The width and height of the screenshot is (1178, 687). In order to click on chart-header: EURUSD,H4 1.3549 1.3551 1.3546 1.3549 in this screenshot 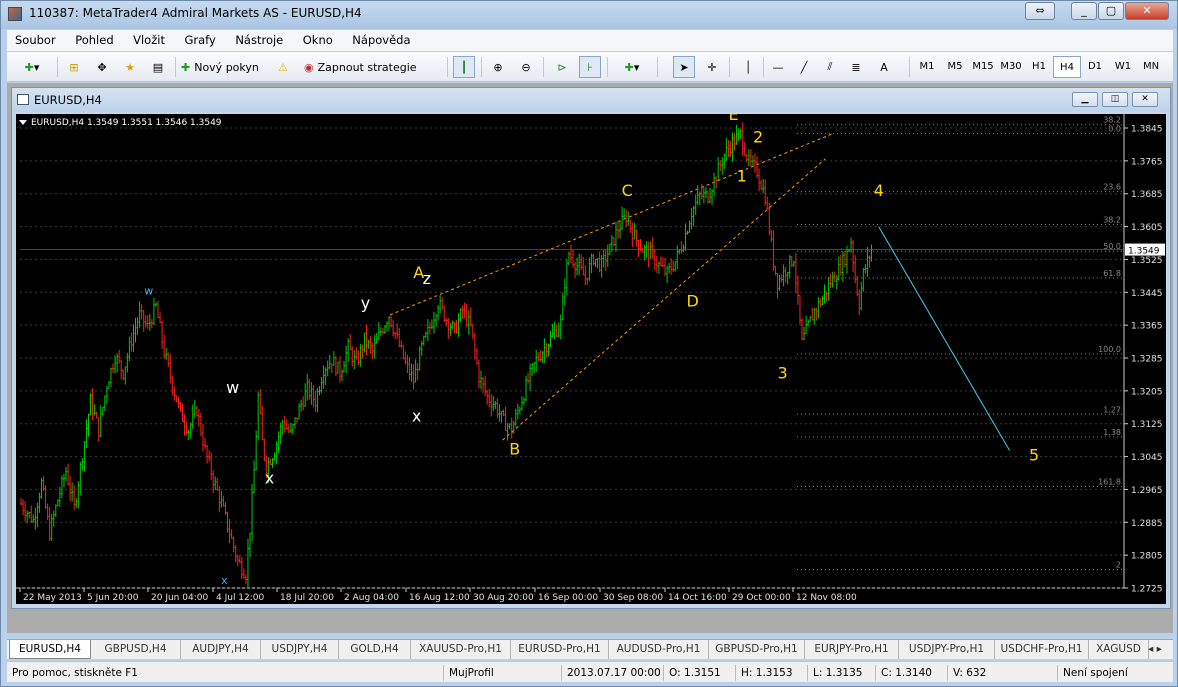, I will do `click(126, 123)`.